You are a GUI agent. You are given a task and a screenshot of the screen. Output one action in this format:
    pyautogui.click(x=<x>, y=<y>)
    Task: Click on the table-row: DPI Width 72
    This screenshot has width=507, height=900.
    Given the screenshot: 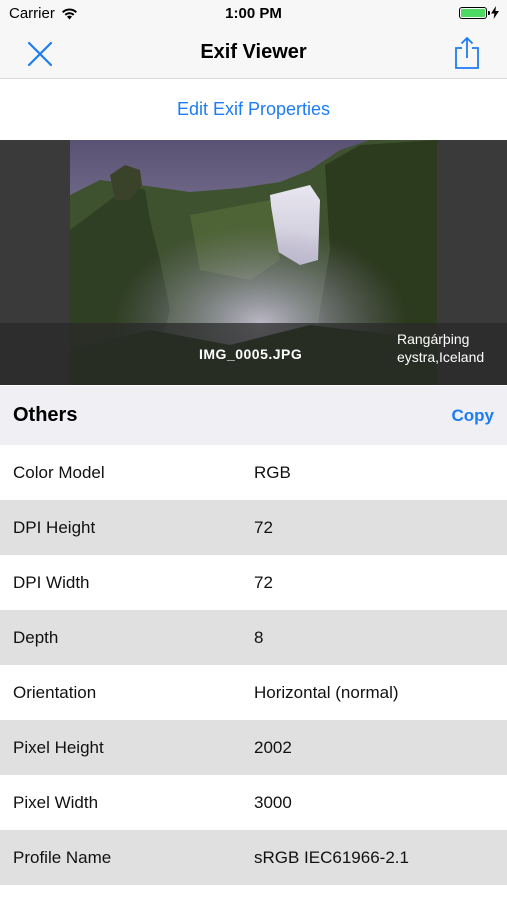 What is the action you would take?
    pyautogui.click(x=253, y=582)
    